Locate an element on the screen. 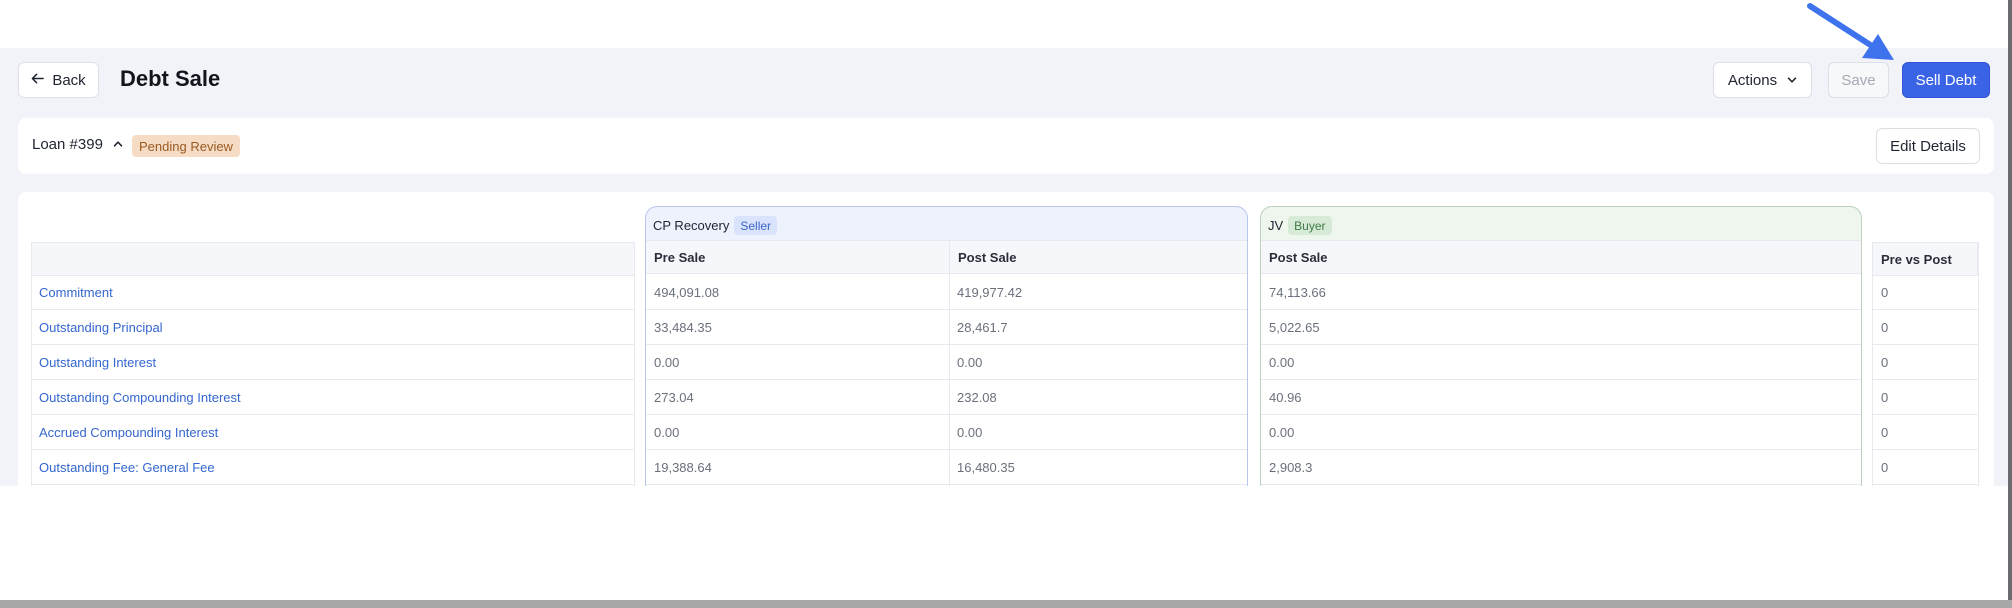 This screenshot has width=2012, height=608. edit-details-button: Edit Details is located at coordinates (1928, 146).